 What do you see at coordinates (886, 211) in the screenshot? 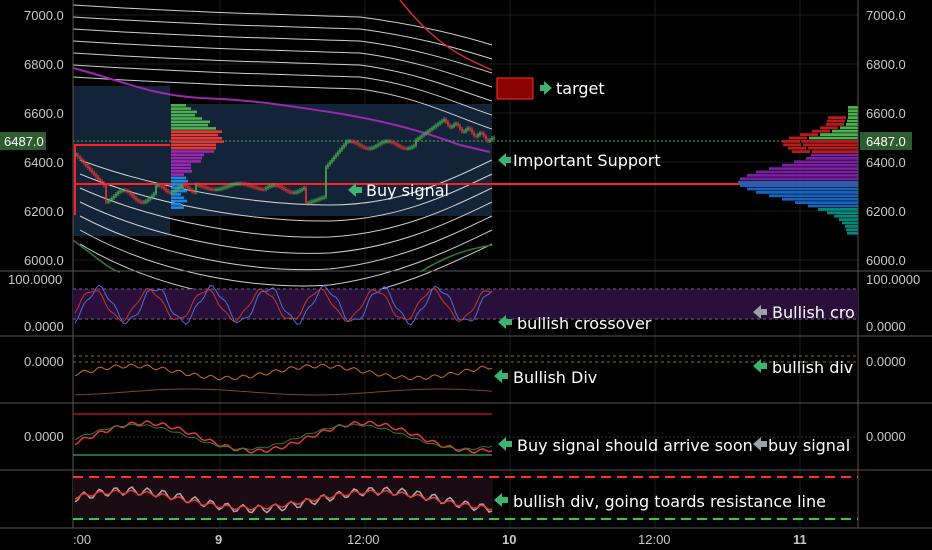
I see `y-tick-r-6200: 6200.0` at bounding box center [886, 211].